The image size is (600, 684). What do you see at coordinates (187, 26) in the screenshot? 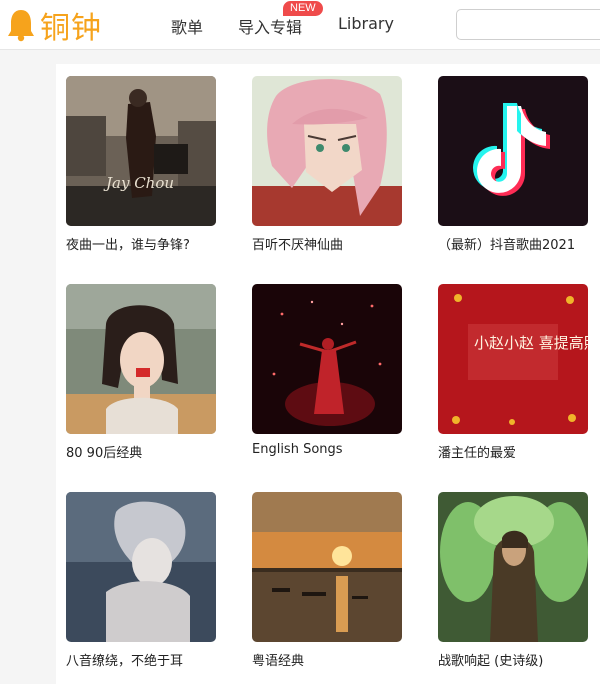
I see `nav-playlists: 歌单` at bounding box center [187, 26].